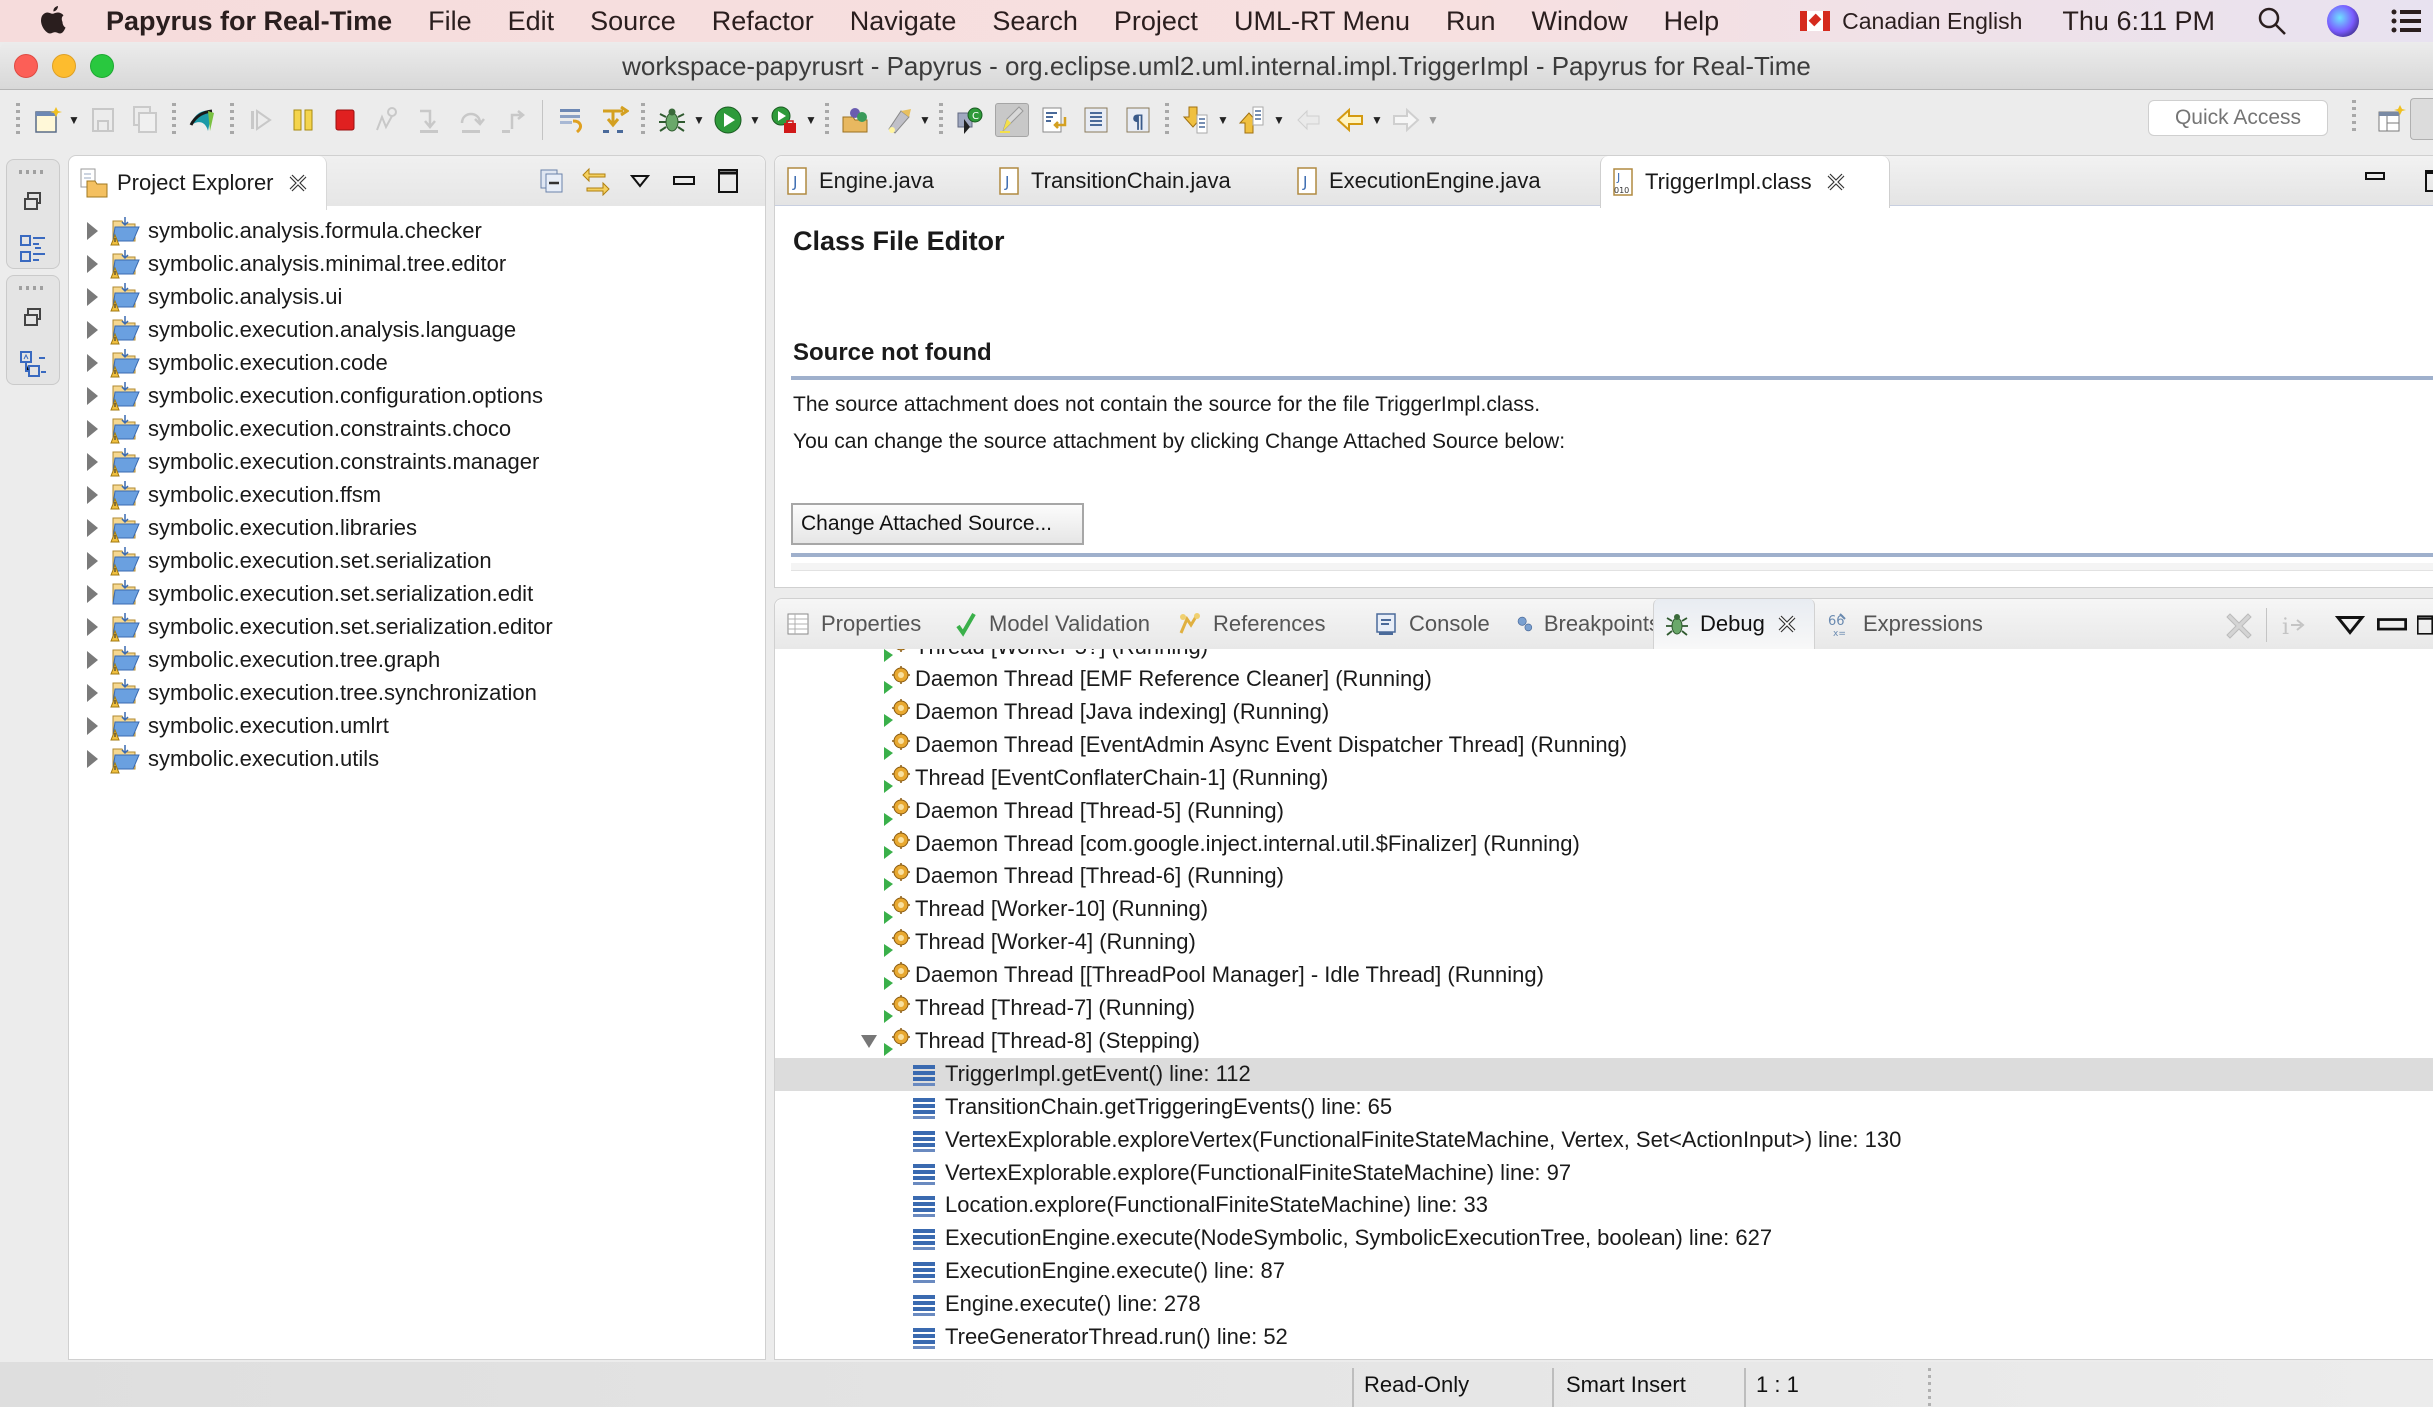 This screenshot has width=2433, height=1407. What do you see at coordinates (1223, 120) in the screenshot?
I see `next-annotation-dropdown: ▼` at bounding box center [1223, 120].